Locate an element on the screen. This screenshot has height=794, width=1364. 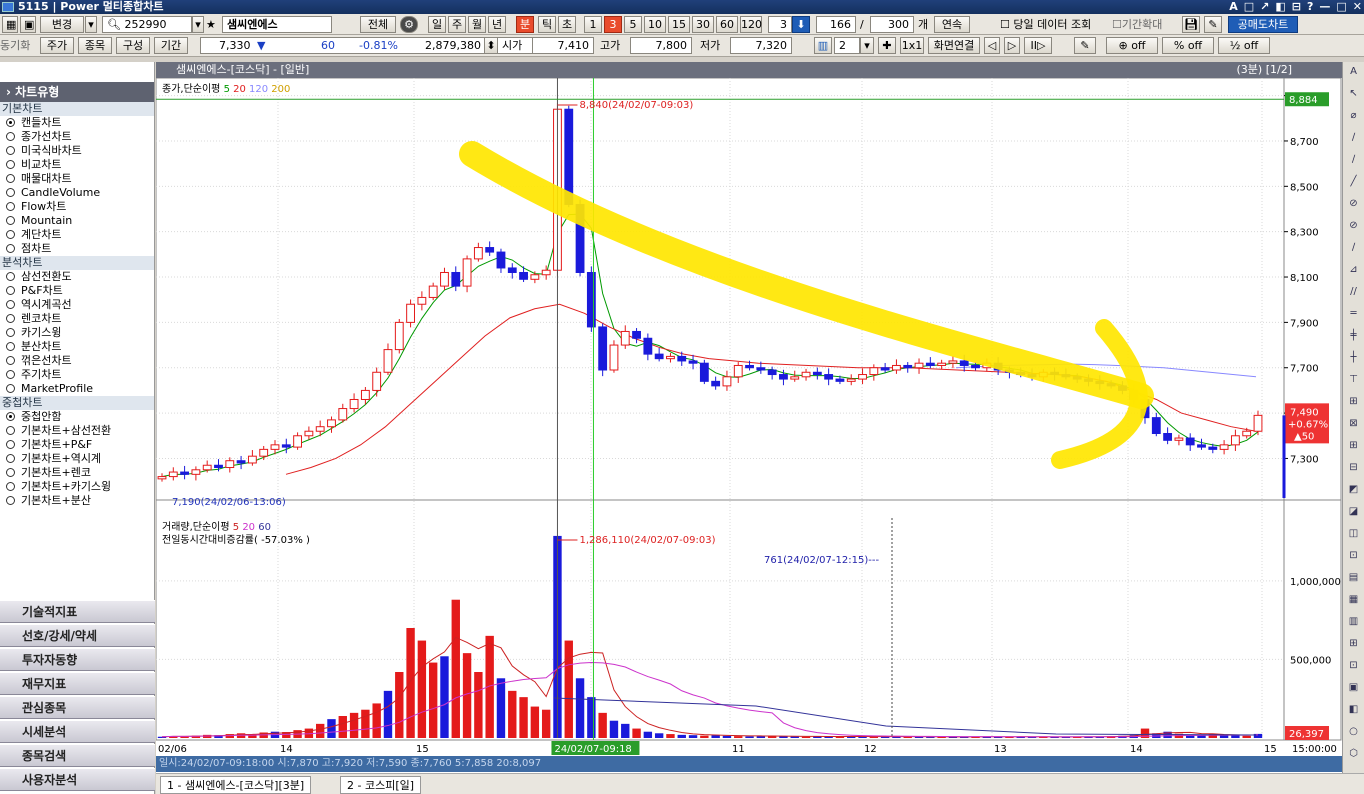
sidebar-item-chart-type: 점차트 is located at coordinates (77, 249).